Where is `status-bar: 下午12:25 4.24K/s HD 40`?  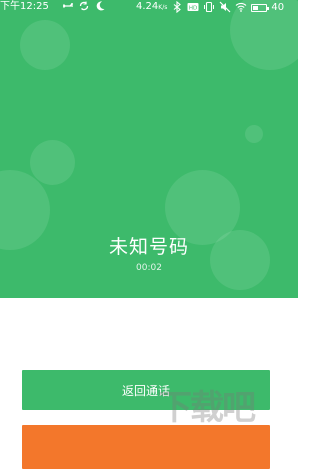
status-bar: 下午12:25 4.24K/s HD 40 is located at coordinates (149, 9).